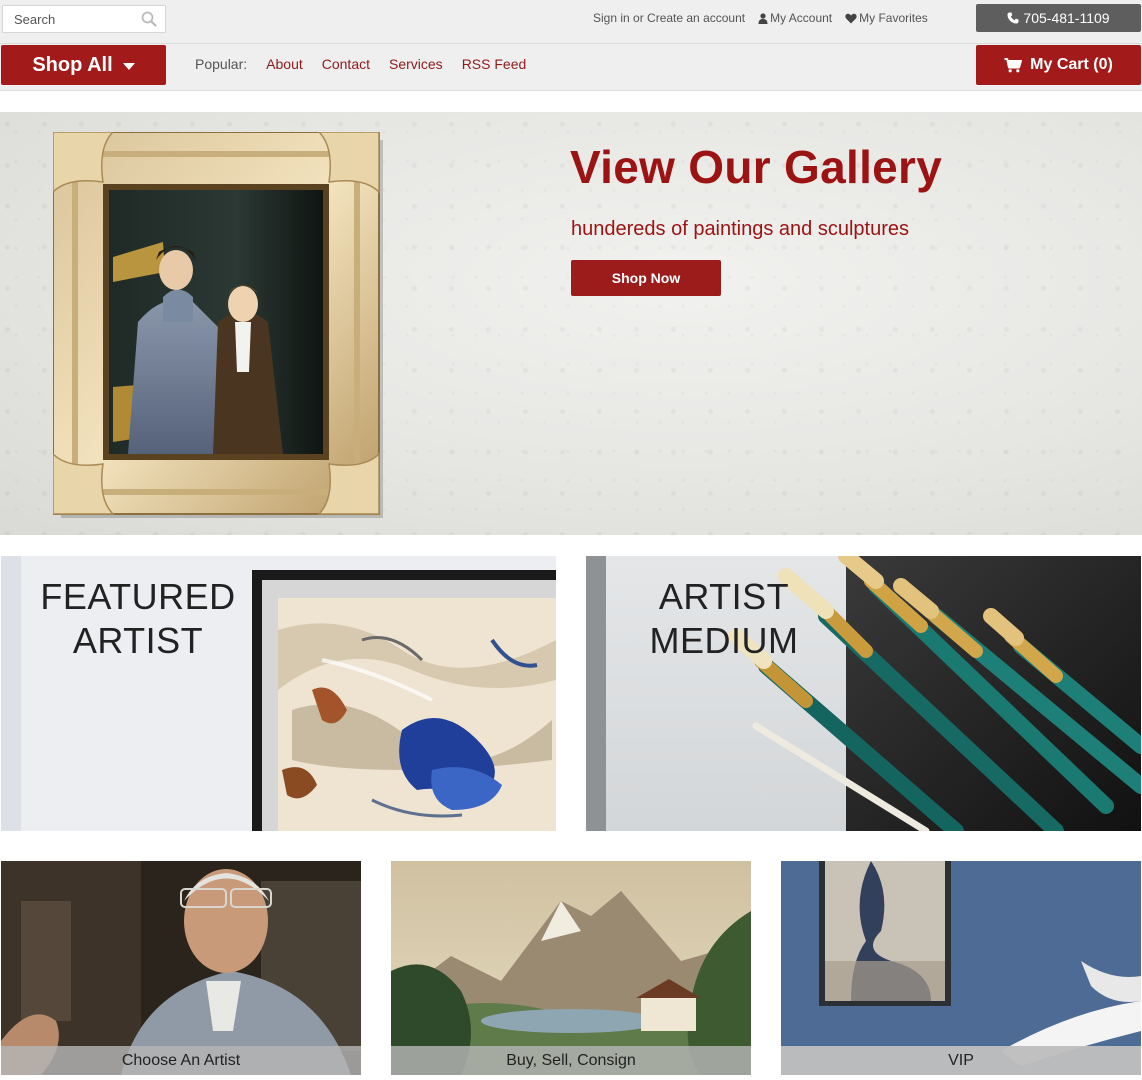 This screenshot has height=1080, width=1142. What do you see at coordinates (801, 18) in the screenshot?
I see `my-account-label: My Account` at bounding box center [801, 18].